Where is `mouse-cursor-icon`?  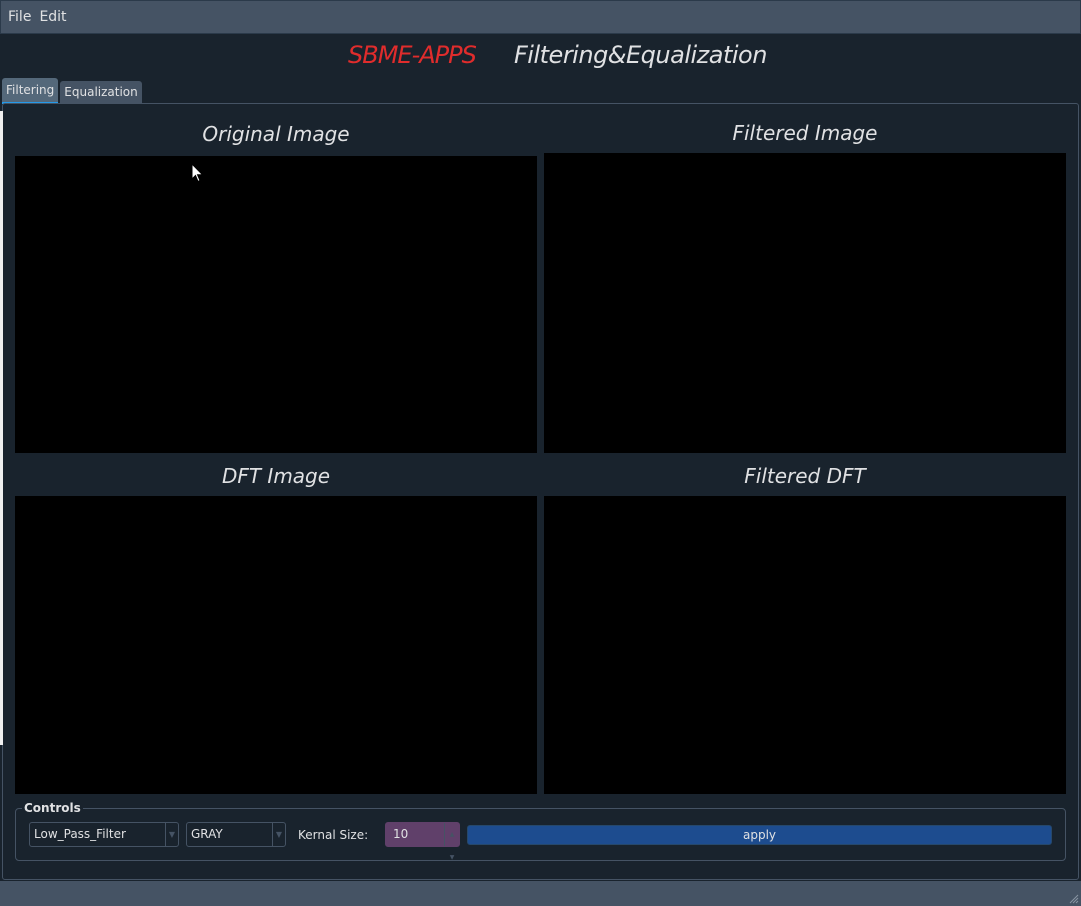
mouse-cursor-icon is located at coordinates (197, 173).